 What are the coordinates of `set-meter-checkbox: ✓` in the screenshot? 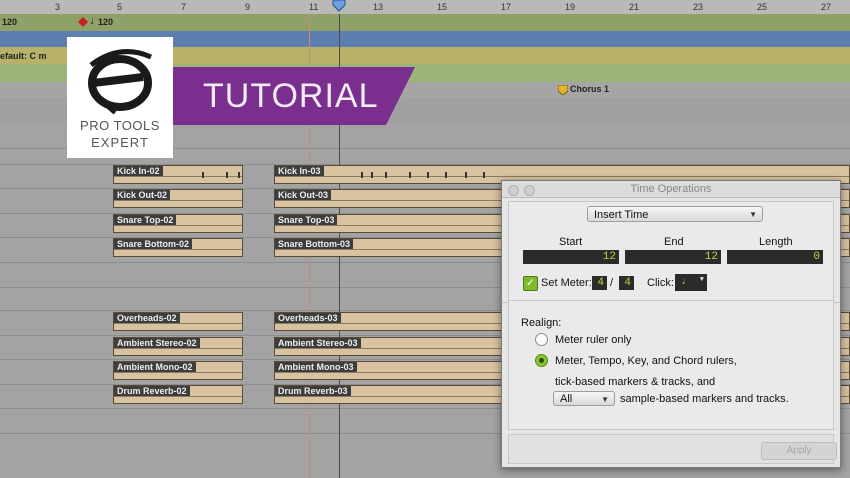 It's located at (530, 283).